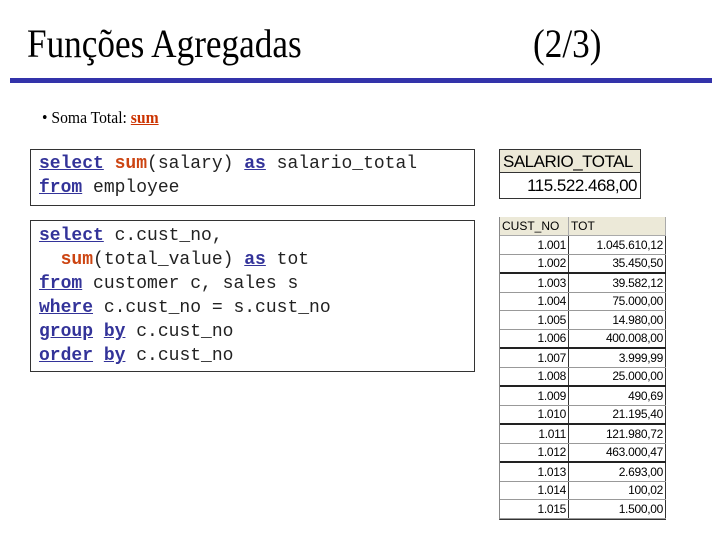  What do you see at coordinates (144, 117) in the screenshot?
I see `bullet-keyword: sum` at bounding box center [144, 117].